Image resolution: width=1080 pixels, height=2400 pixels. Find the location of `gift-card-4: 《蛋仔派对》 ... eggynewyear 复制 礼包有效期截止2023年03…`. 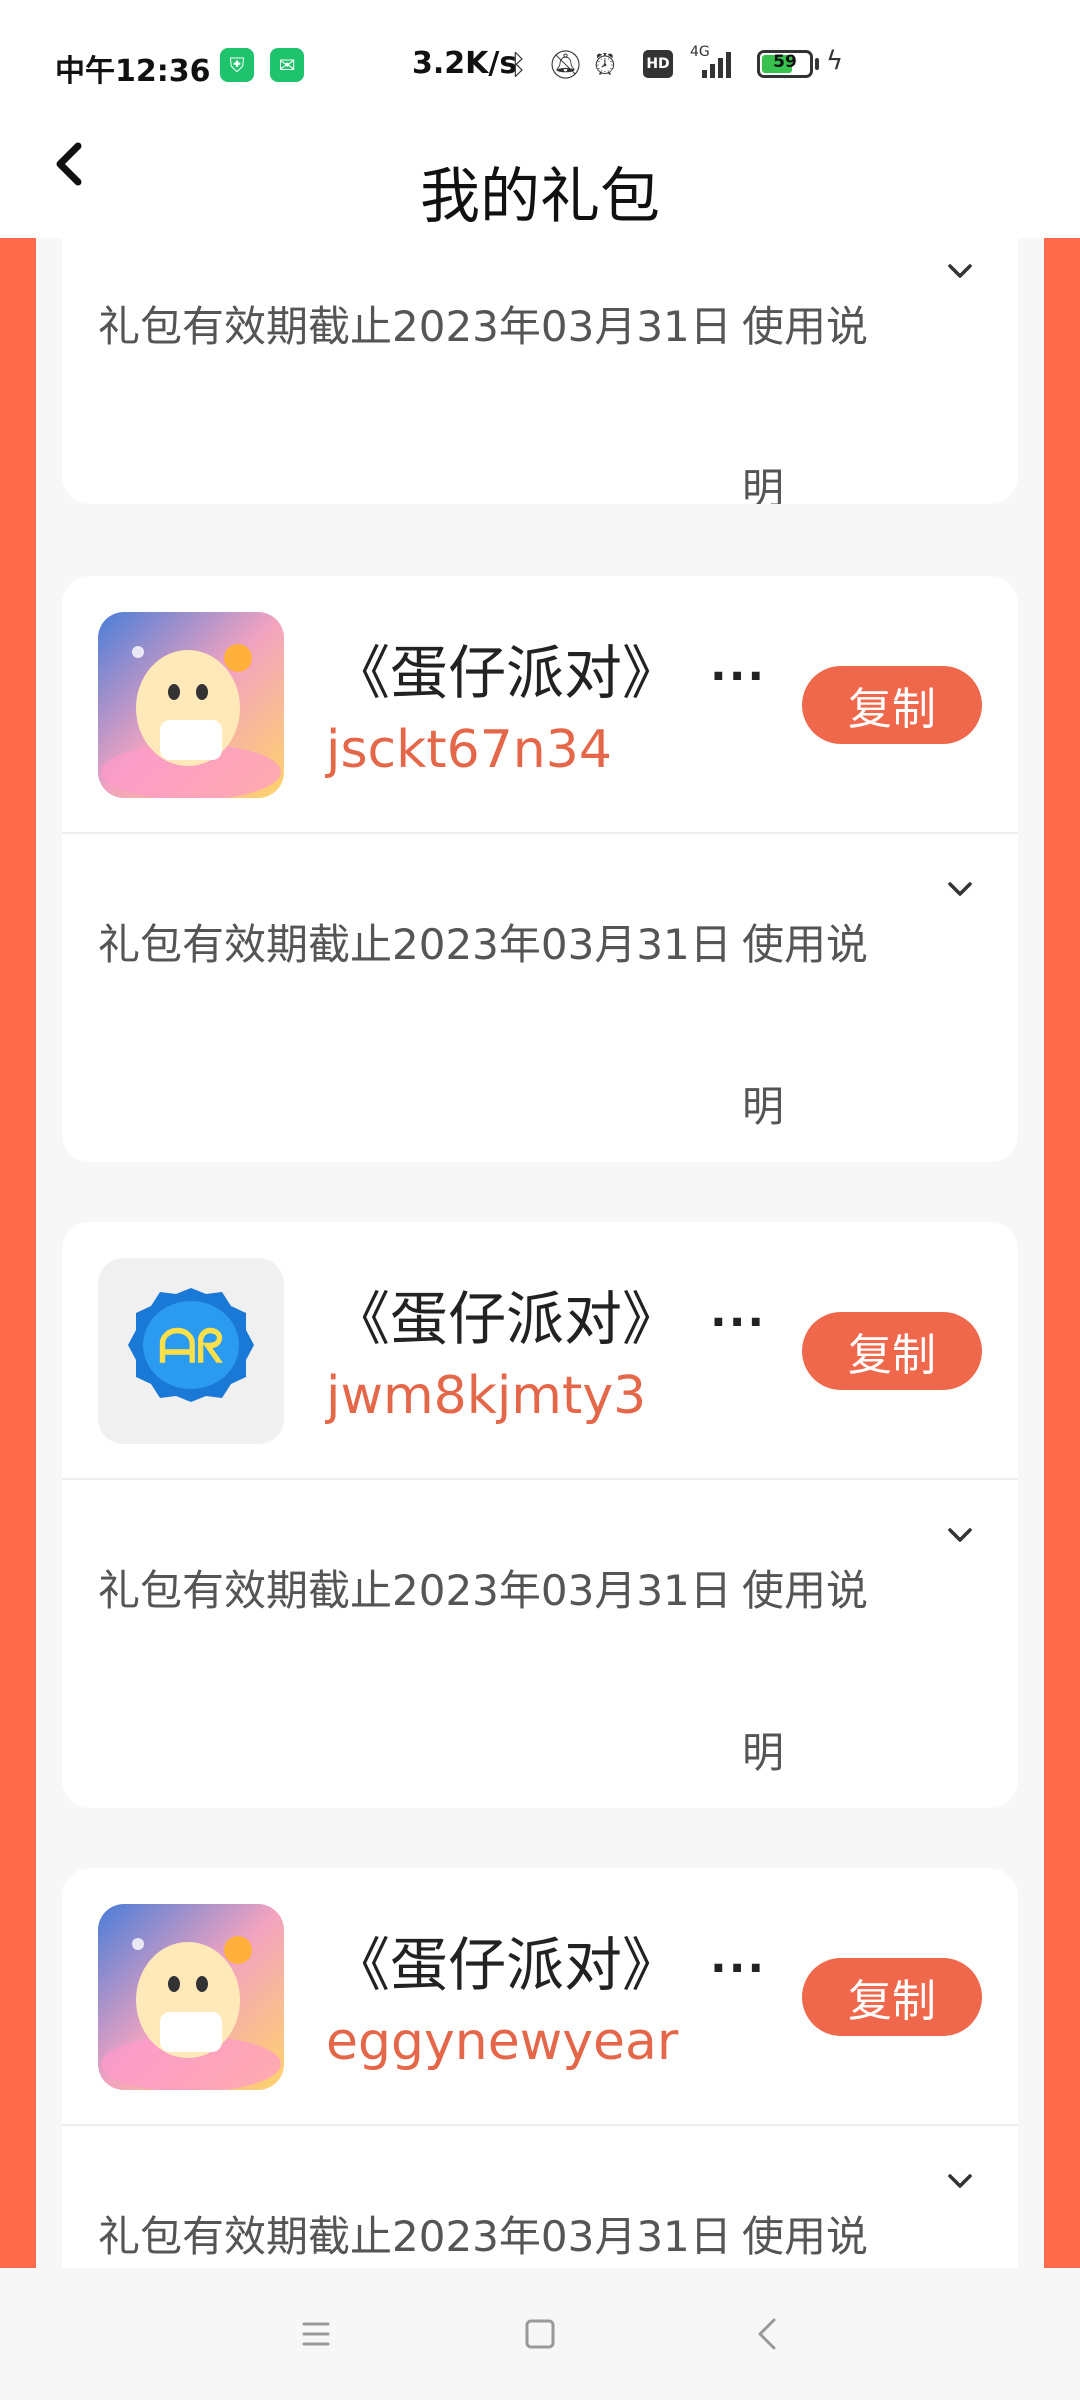

gift-card-4: 《蛋仔派对》 ... eggynewyear 复制 礼包有效期截止2023年03… is located at coordinates (540, 2068).